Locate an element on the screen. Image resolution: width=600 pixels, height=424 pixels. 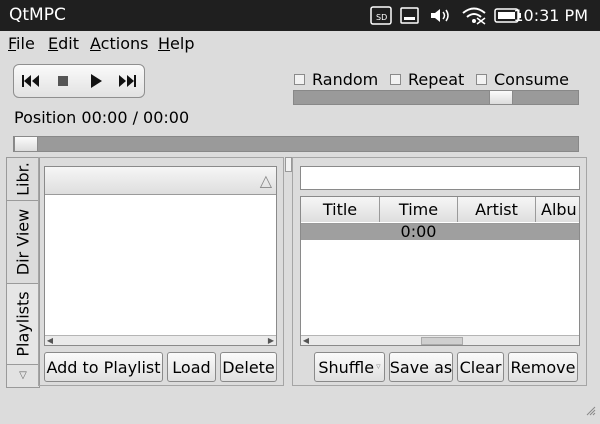
menu-actions: Actions is located at coordinates (119, 43).